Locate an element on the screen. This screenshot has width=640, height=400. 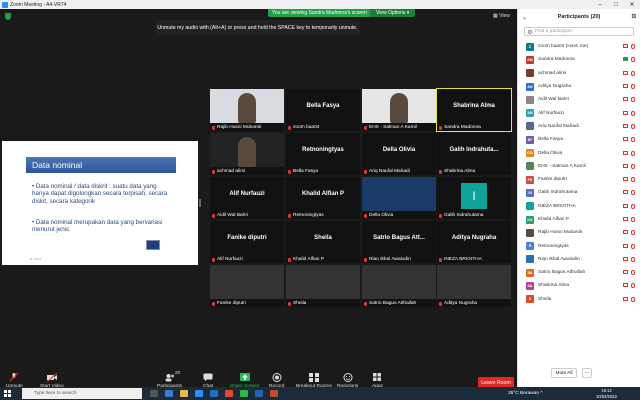
tile-name: EHS - Salman A Kamil is located at coordinates (393, 127).